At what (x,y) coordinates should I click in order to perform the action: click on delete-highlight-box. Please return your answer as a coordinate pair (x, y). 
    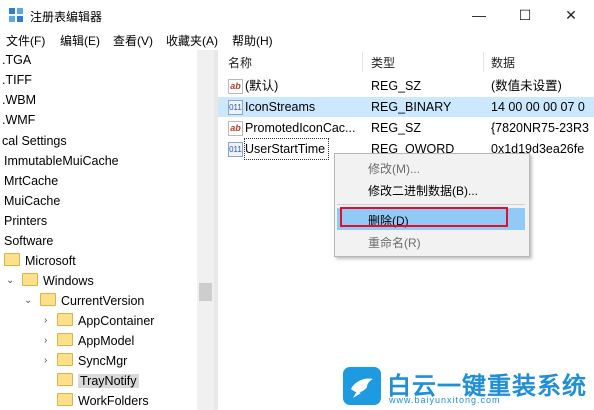
    Looking at the image, I should click on (424, 217).